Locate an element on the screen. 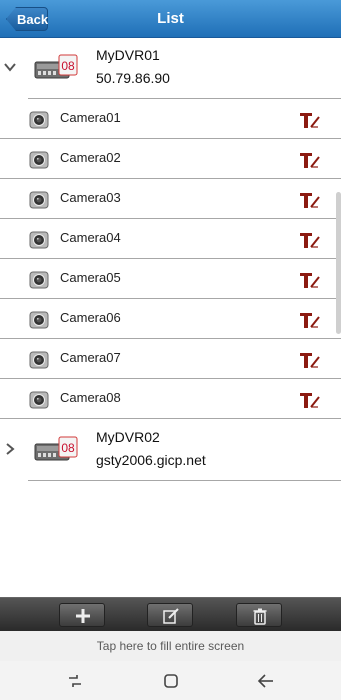 The image size is (341, 700). device-name: MyDVR02 is located at coordinates (128, 437).